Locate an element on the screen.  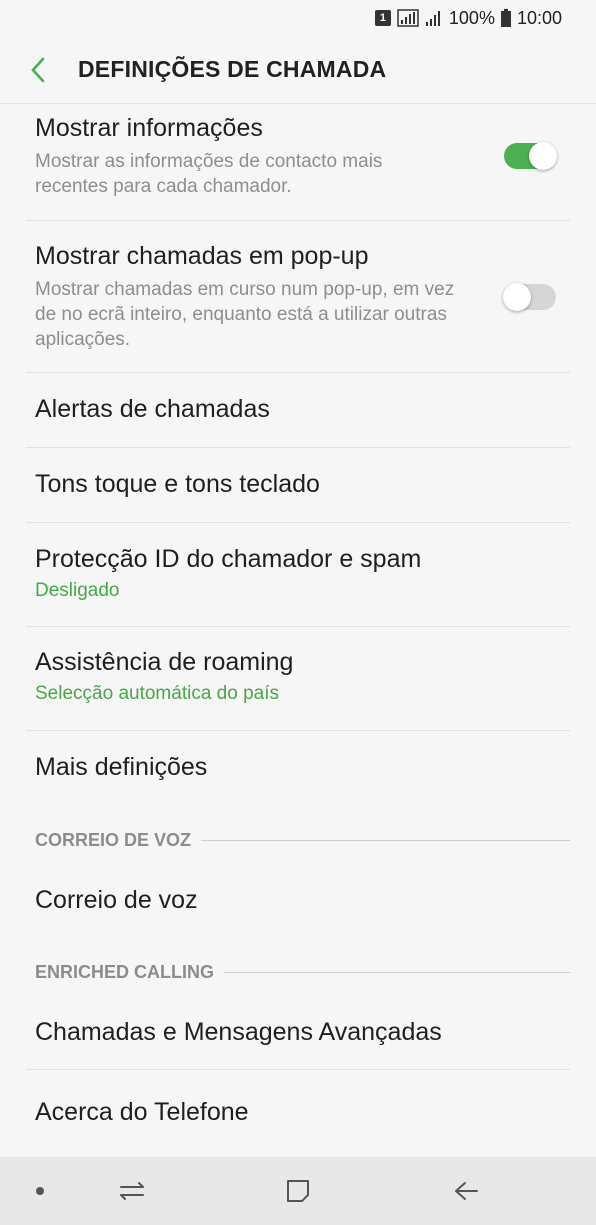
app-header: DEFINIÇÕES DE CHAMADA is located at coordinates (298, 70).